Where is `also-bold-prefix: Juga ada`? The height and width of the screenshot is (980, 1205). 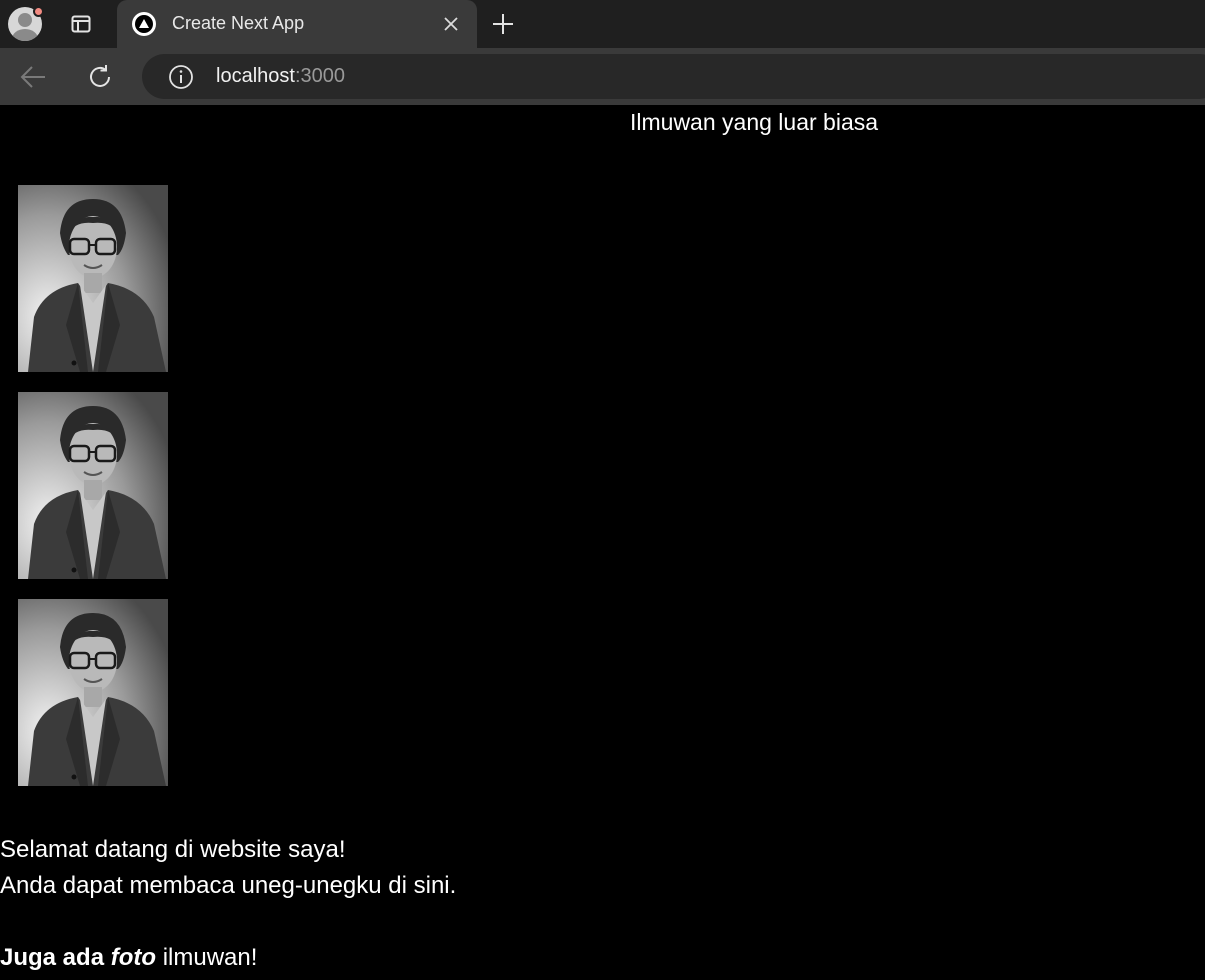
also-bold-prefix: Juga ada is located at coordinates (55, 957).